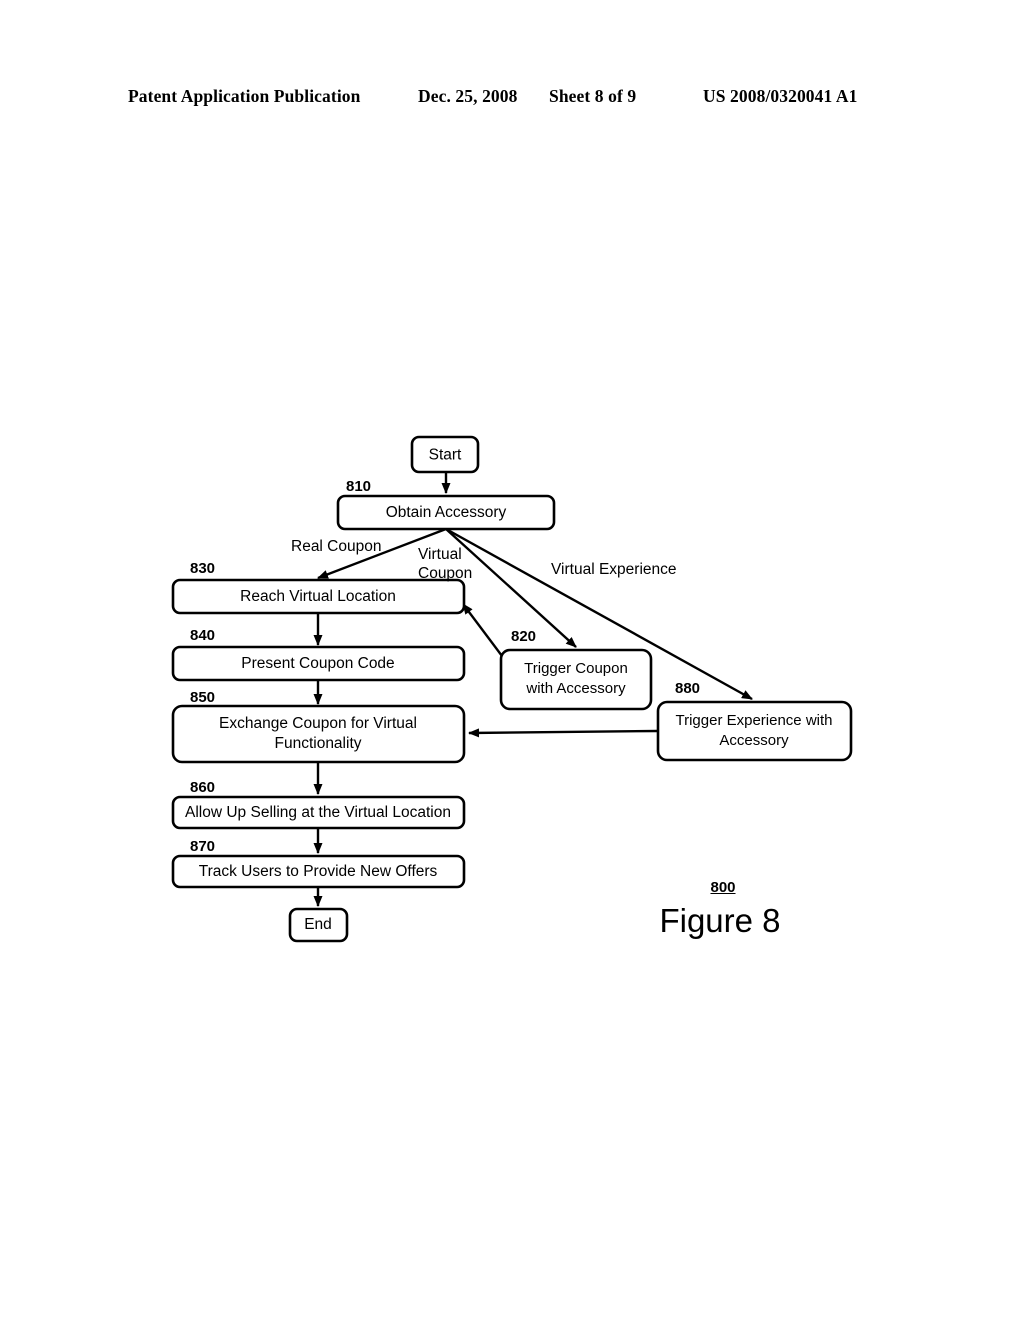  Describe the element at coordinates (723, 887) in the screenshot. I see `figure-reference-number: 800` at that location.